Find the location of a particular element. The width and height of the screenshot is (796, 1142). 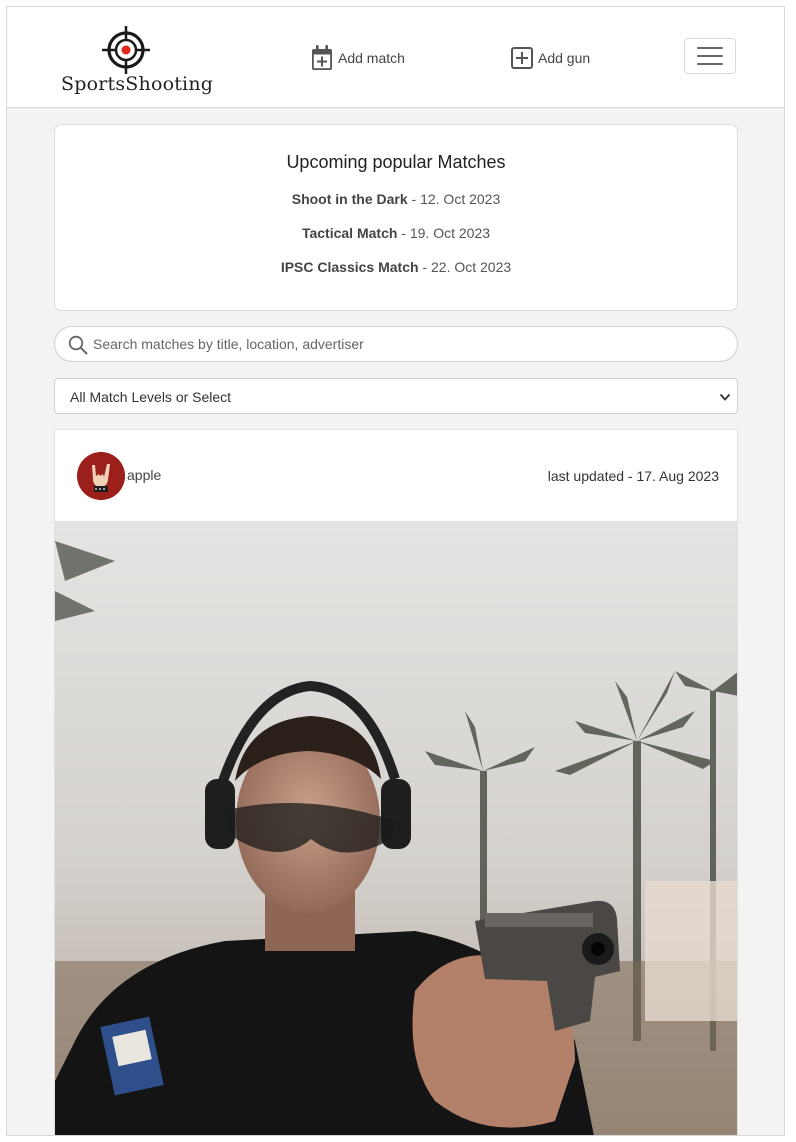

search-input is located at coordinates (408, 344).